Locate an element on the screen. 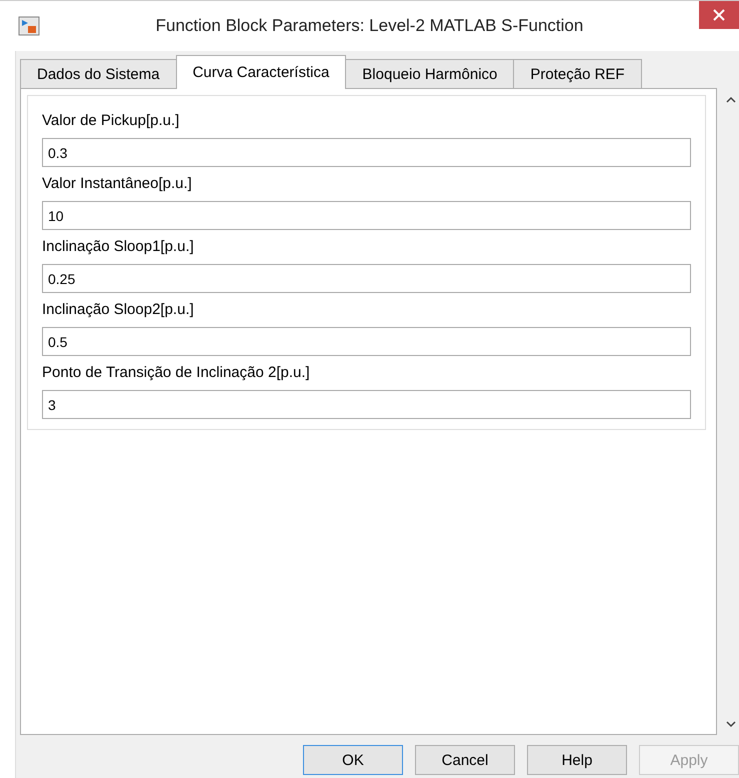 Image resolution: width=739 pixels, height=778 pixels. tab: Proteção REF is located at coordinates (577, 74).